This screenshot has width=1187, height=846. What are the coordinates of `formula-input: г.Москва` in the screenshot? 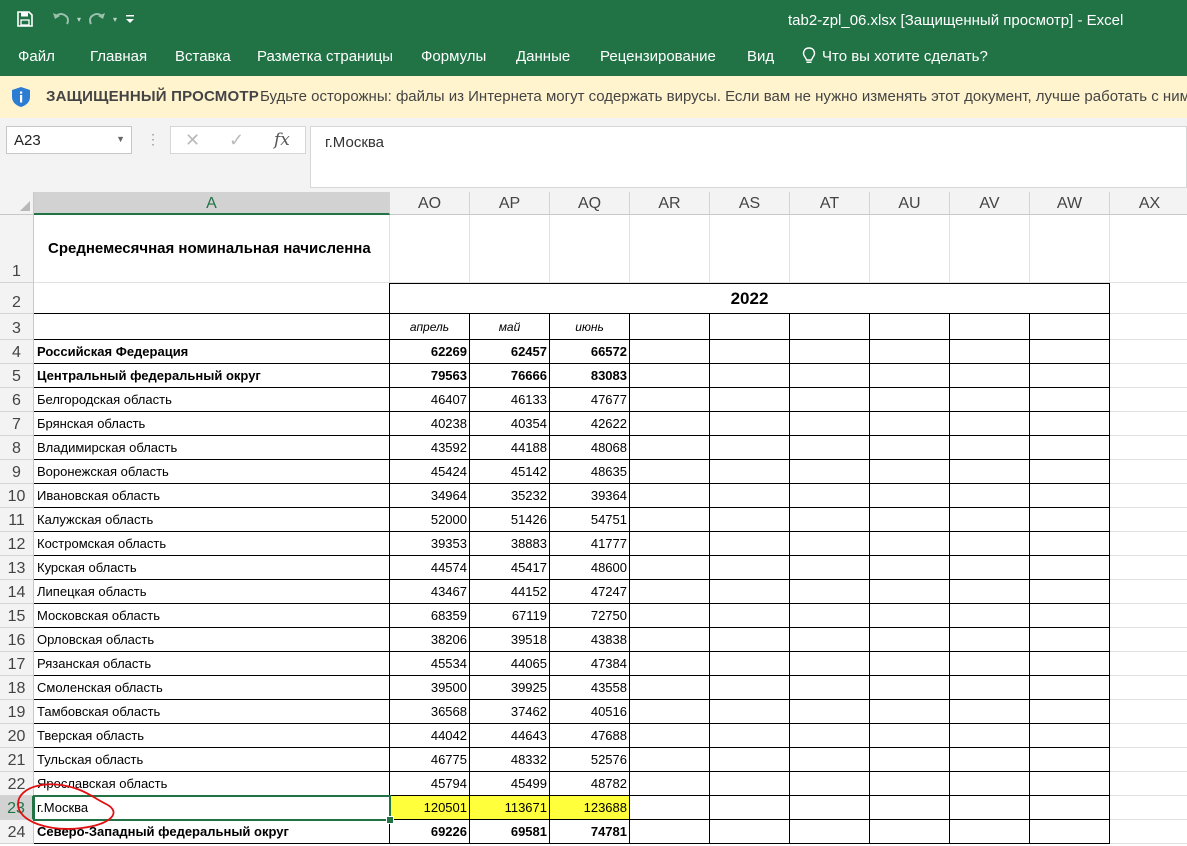 It's located at (748, 157).